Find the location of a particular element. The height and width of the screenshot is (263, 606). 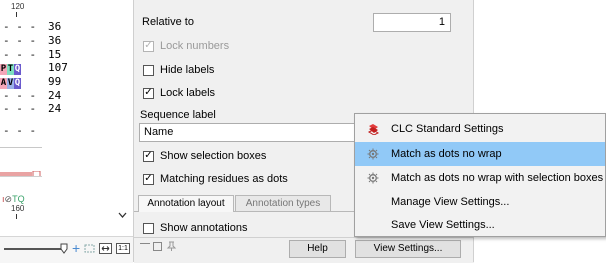

checkbox-label: Lock labels is located at coordinates (188, 93).